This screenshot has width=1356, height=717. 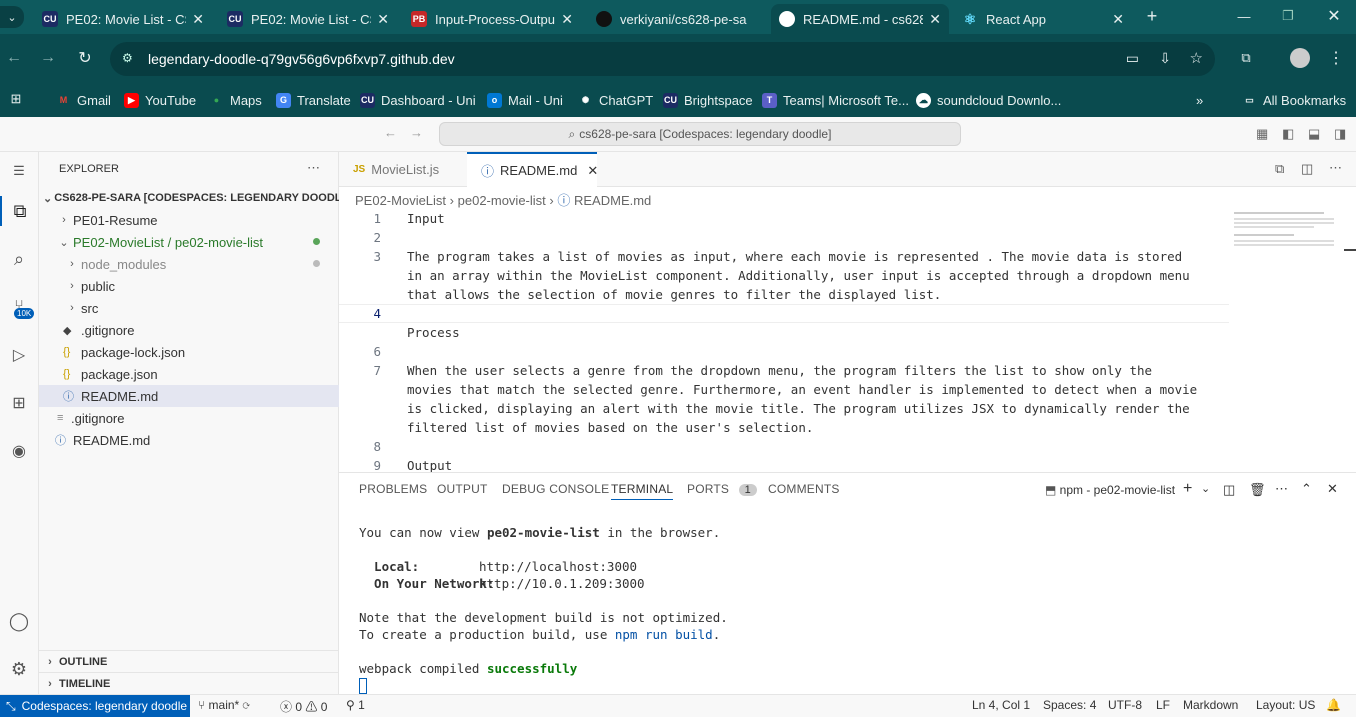 I want to click on bookmark-mail: o Mail - Uni, so click(x=525, y=100).